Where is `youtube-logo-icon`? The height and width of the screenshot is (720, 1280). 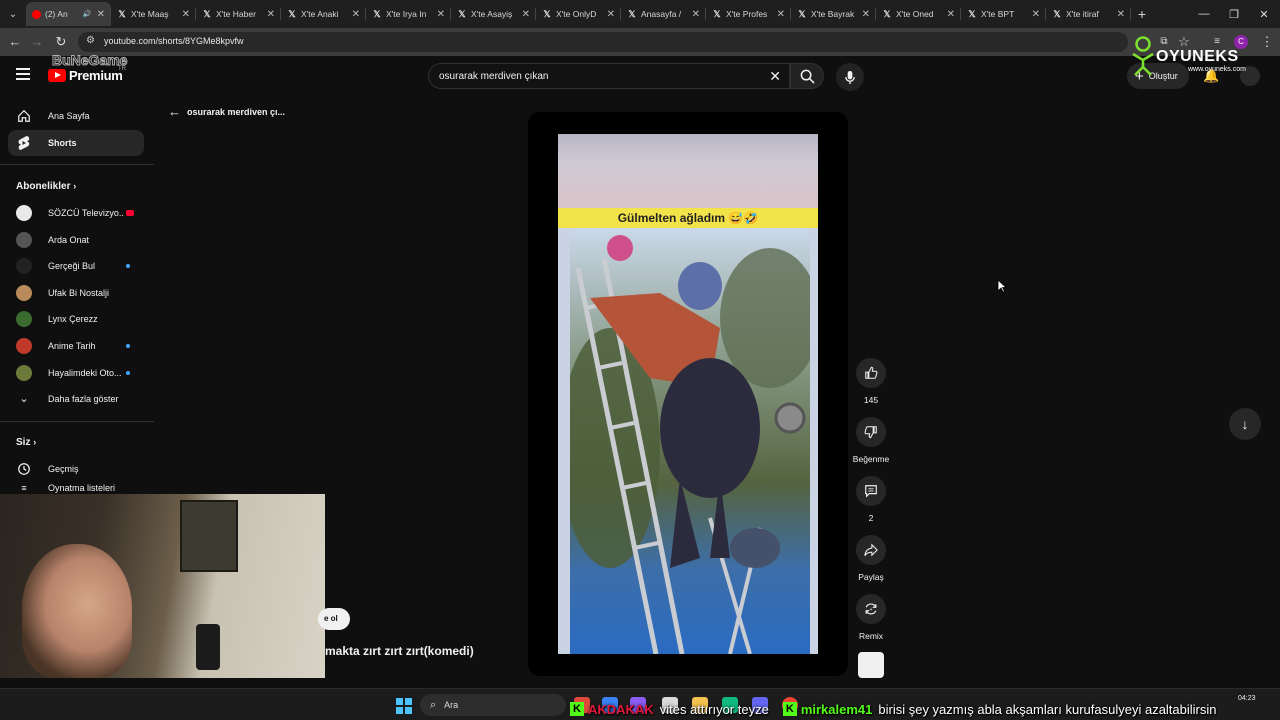 youtube-logo-icon is located at coordinates (57, 75).